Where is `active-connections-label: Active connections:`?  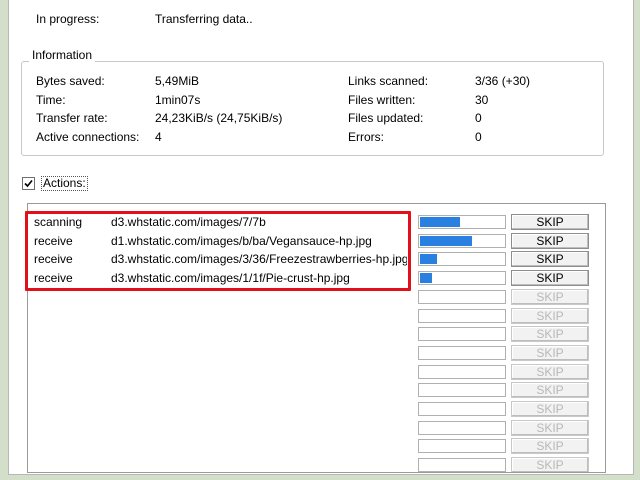
active-connections-label: Active connections: is located at coordinates (88, 137).